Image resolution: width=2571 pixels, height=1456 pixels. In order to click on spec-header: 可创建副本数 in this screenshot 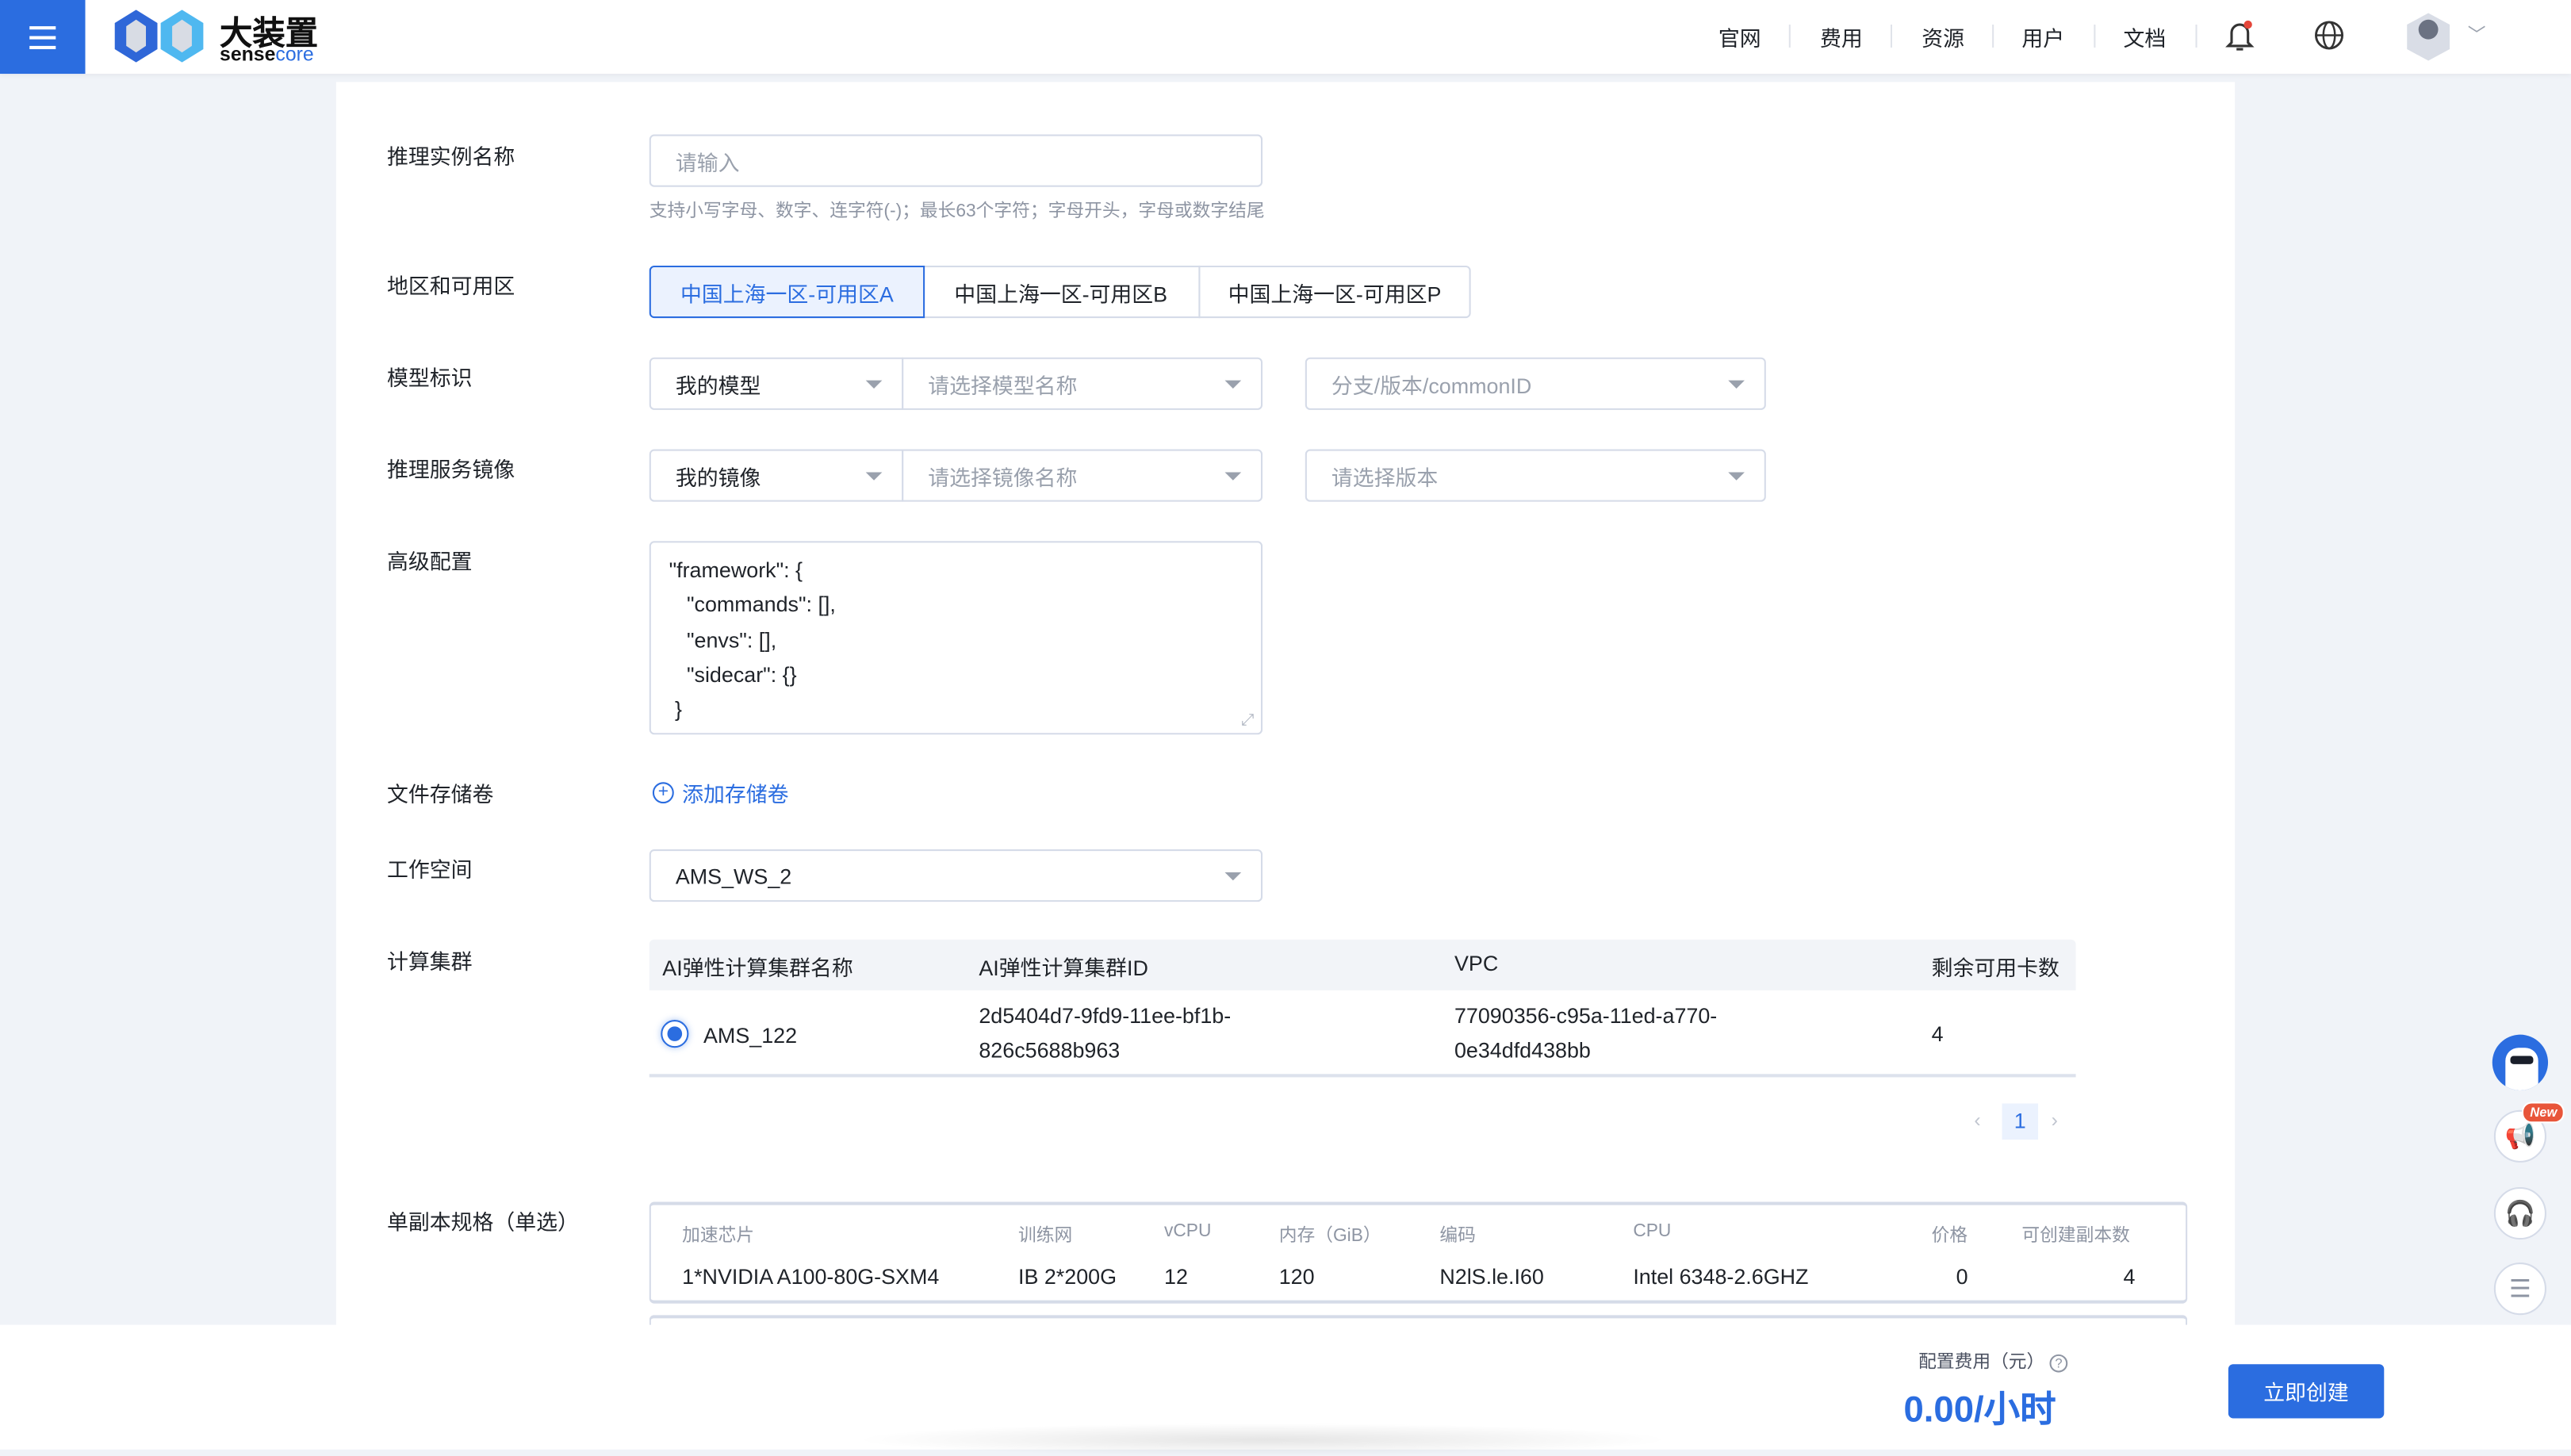, I will do `click(2075, 1236)`.